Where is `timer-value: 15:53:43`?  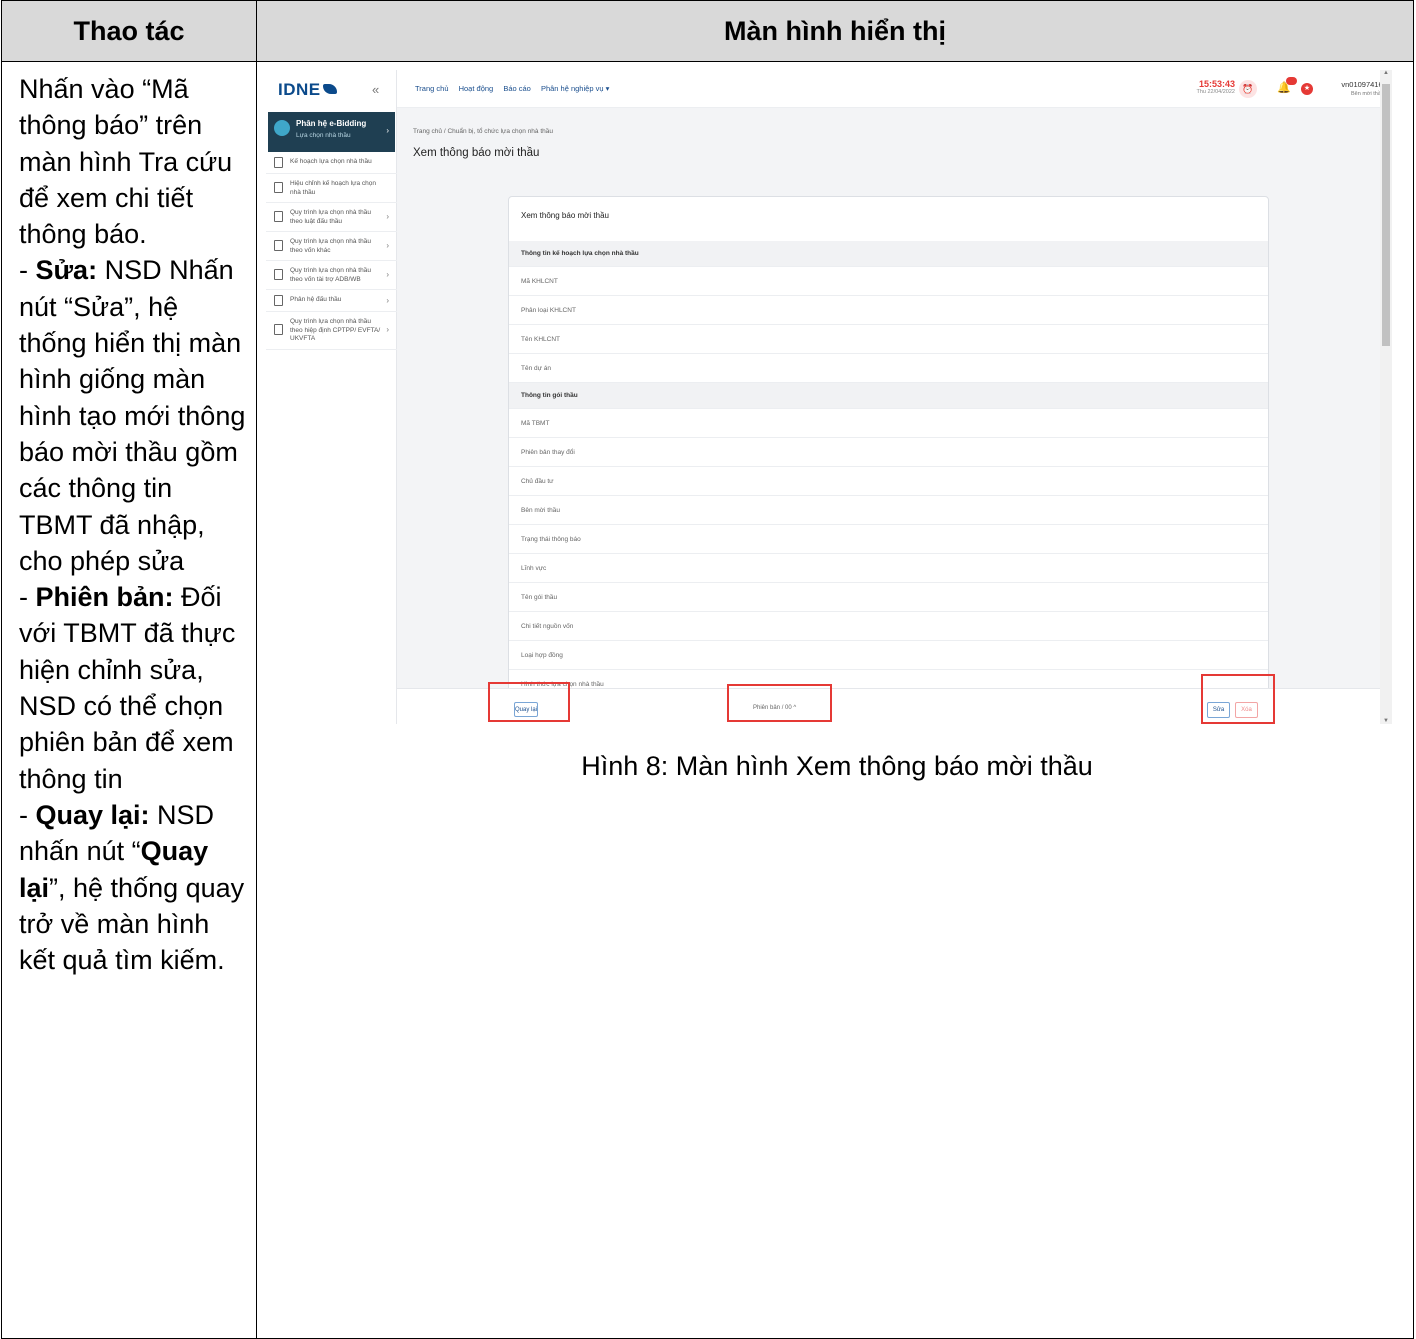 timer-value: 15:53:43 is located at coordinates (1216, 84).